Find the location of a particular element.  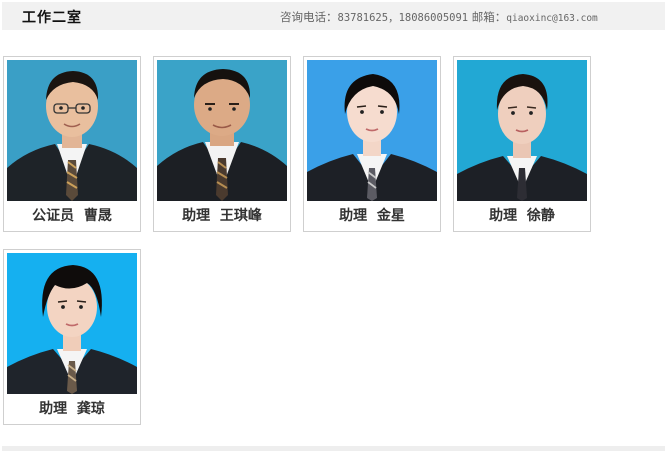

phone-number: 83781625，18086005091 is located at coordinates (403, 18).